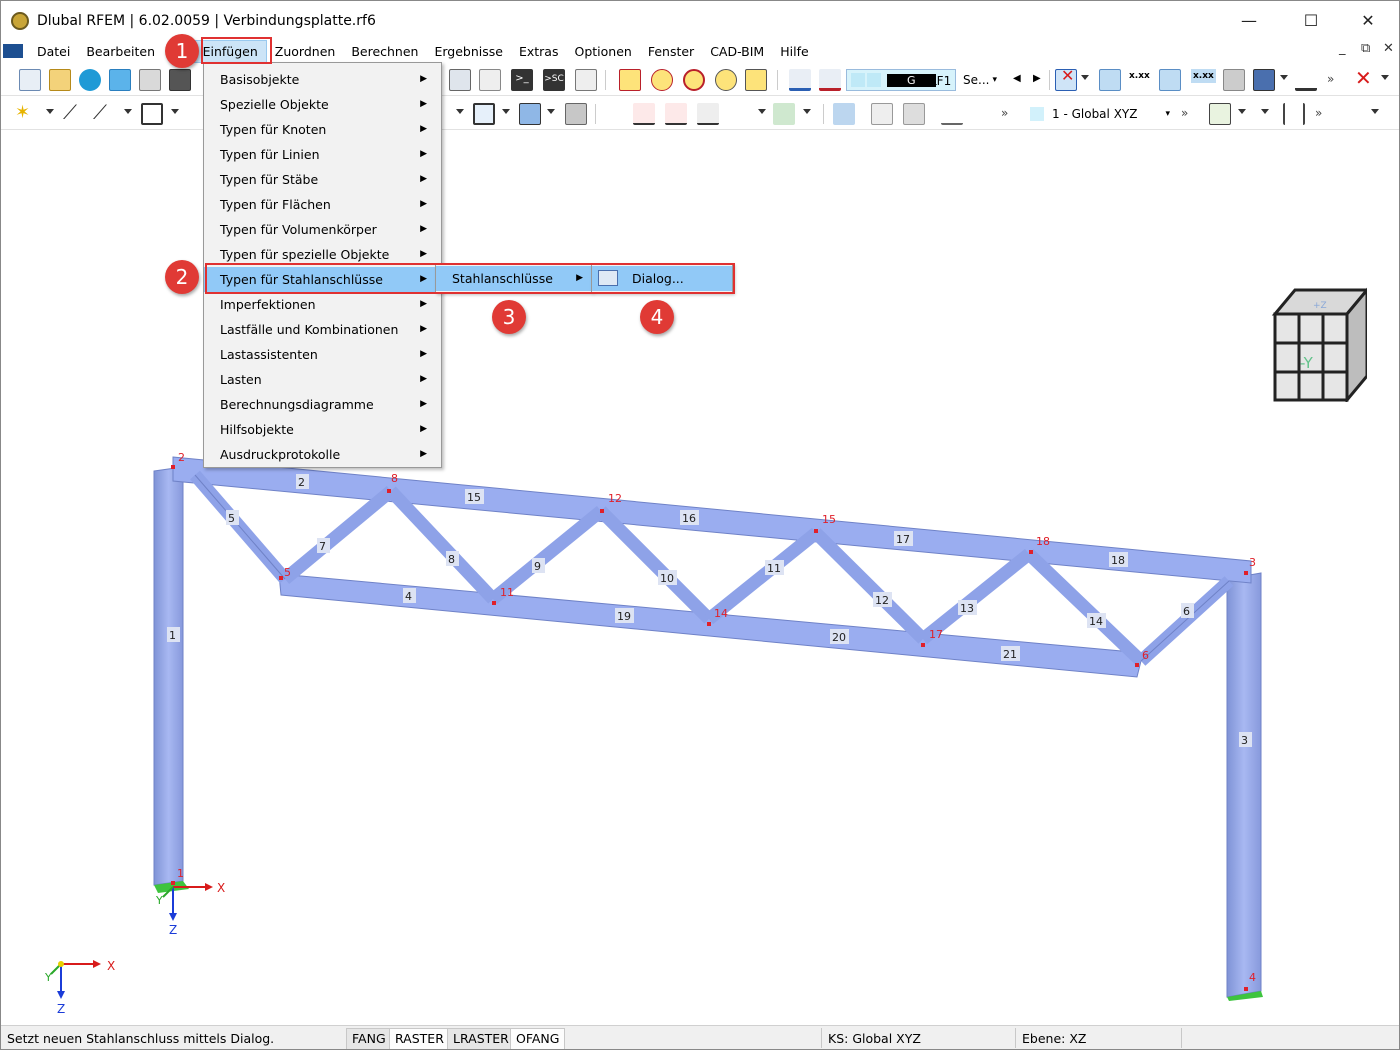 The width and height of the screenshot is (1400, 1050). What do you see at coordinates (322, 204) in the screenshot?
I see `menu-item-typen-flaechen: Typen für Flächen ▶` at bounding box center [322, 204].